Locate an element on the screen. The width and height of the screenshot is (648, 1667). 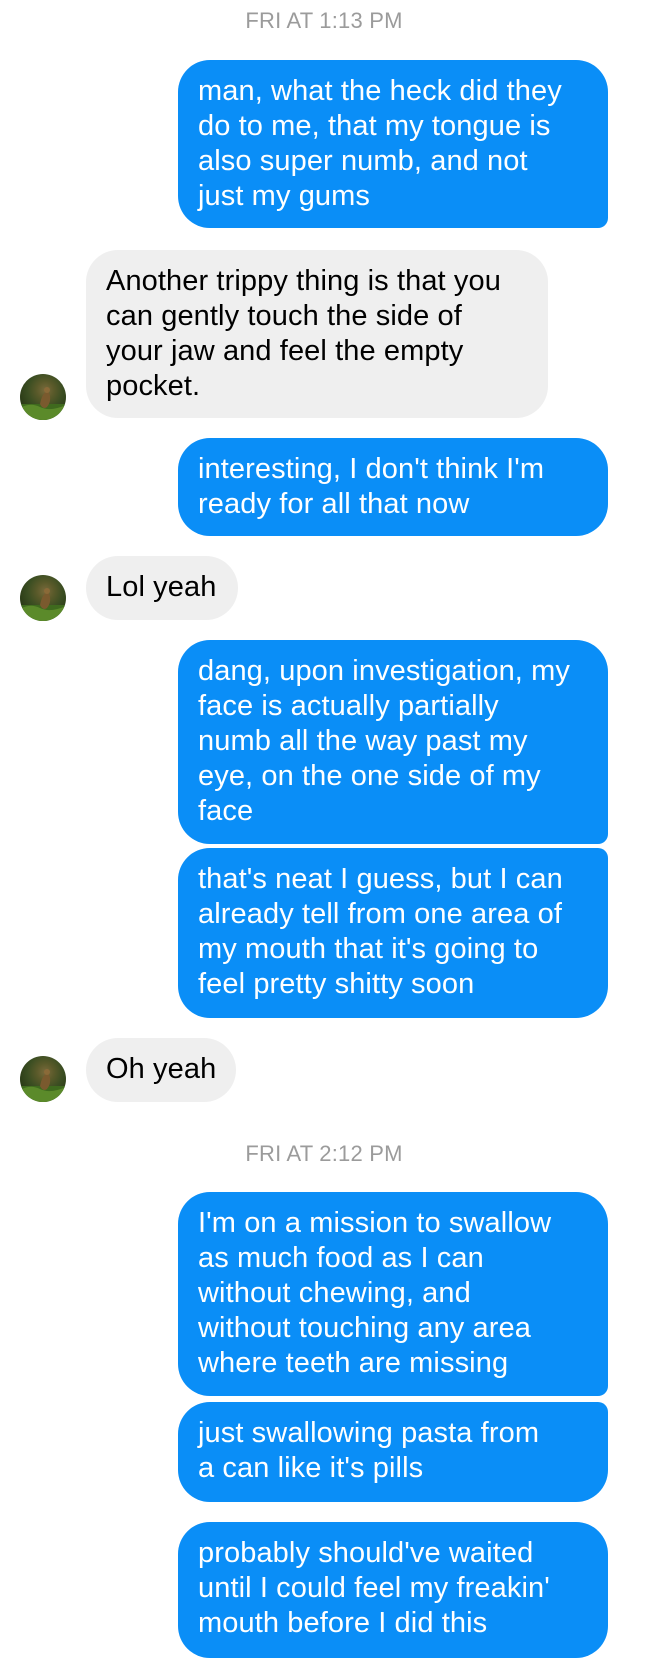
message-line: pocket. is located at coordinates (153, 386).